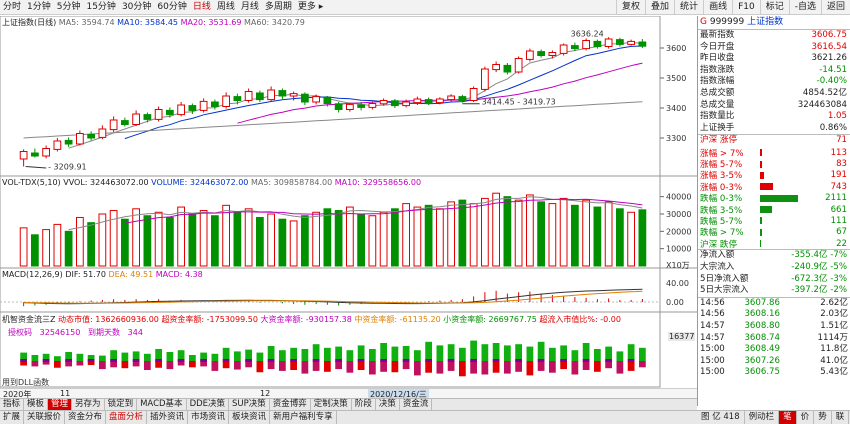  I want to click on indicator-tab-1: 模板, so click(36, 404).